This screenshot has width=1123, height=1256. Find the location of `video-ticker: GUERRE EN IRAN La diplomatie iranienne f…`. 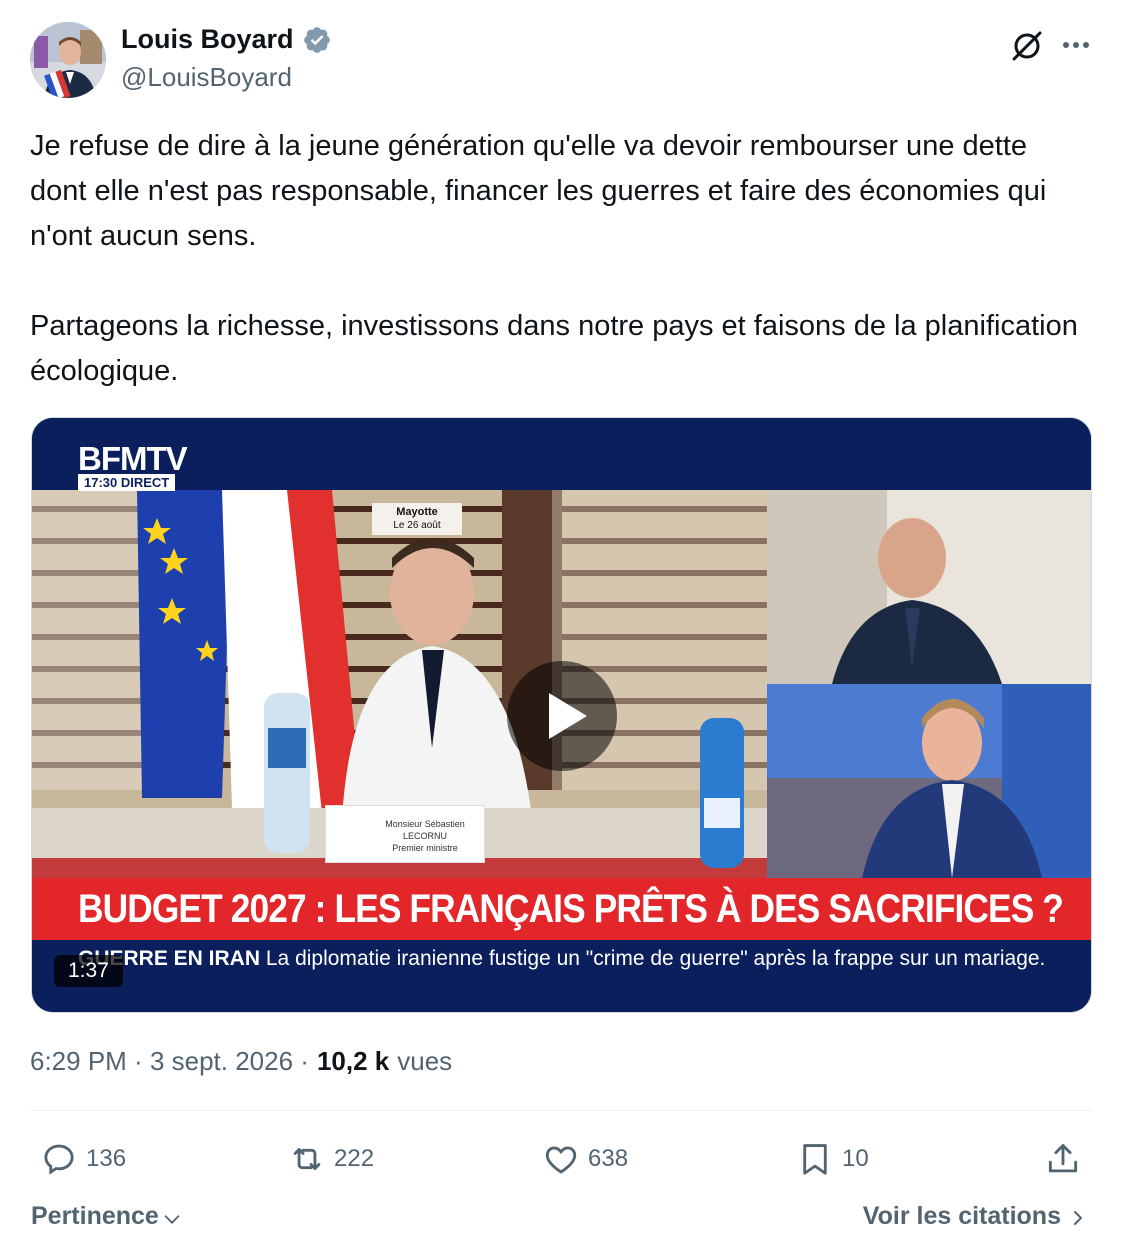

video-ticker: GUERRE EN IRAN La diplomatie iranienne f… is located at coordinates (561, 976).